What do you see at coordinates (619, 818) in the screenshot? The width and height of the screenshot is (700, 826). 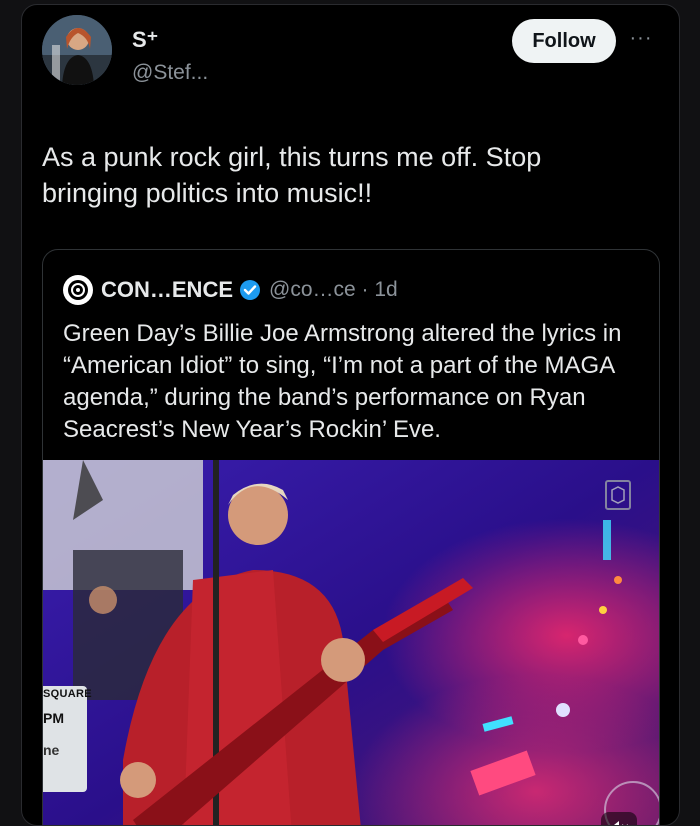 I see `mute-icon` at bounding box center [619, 818].